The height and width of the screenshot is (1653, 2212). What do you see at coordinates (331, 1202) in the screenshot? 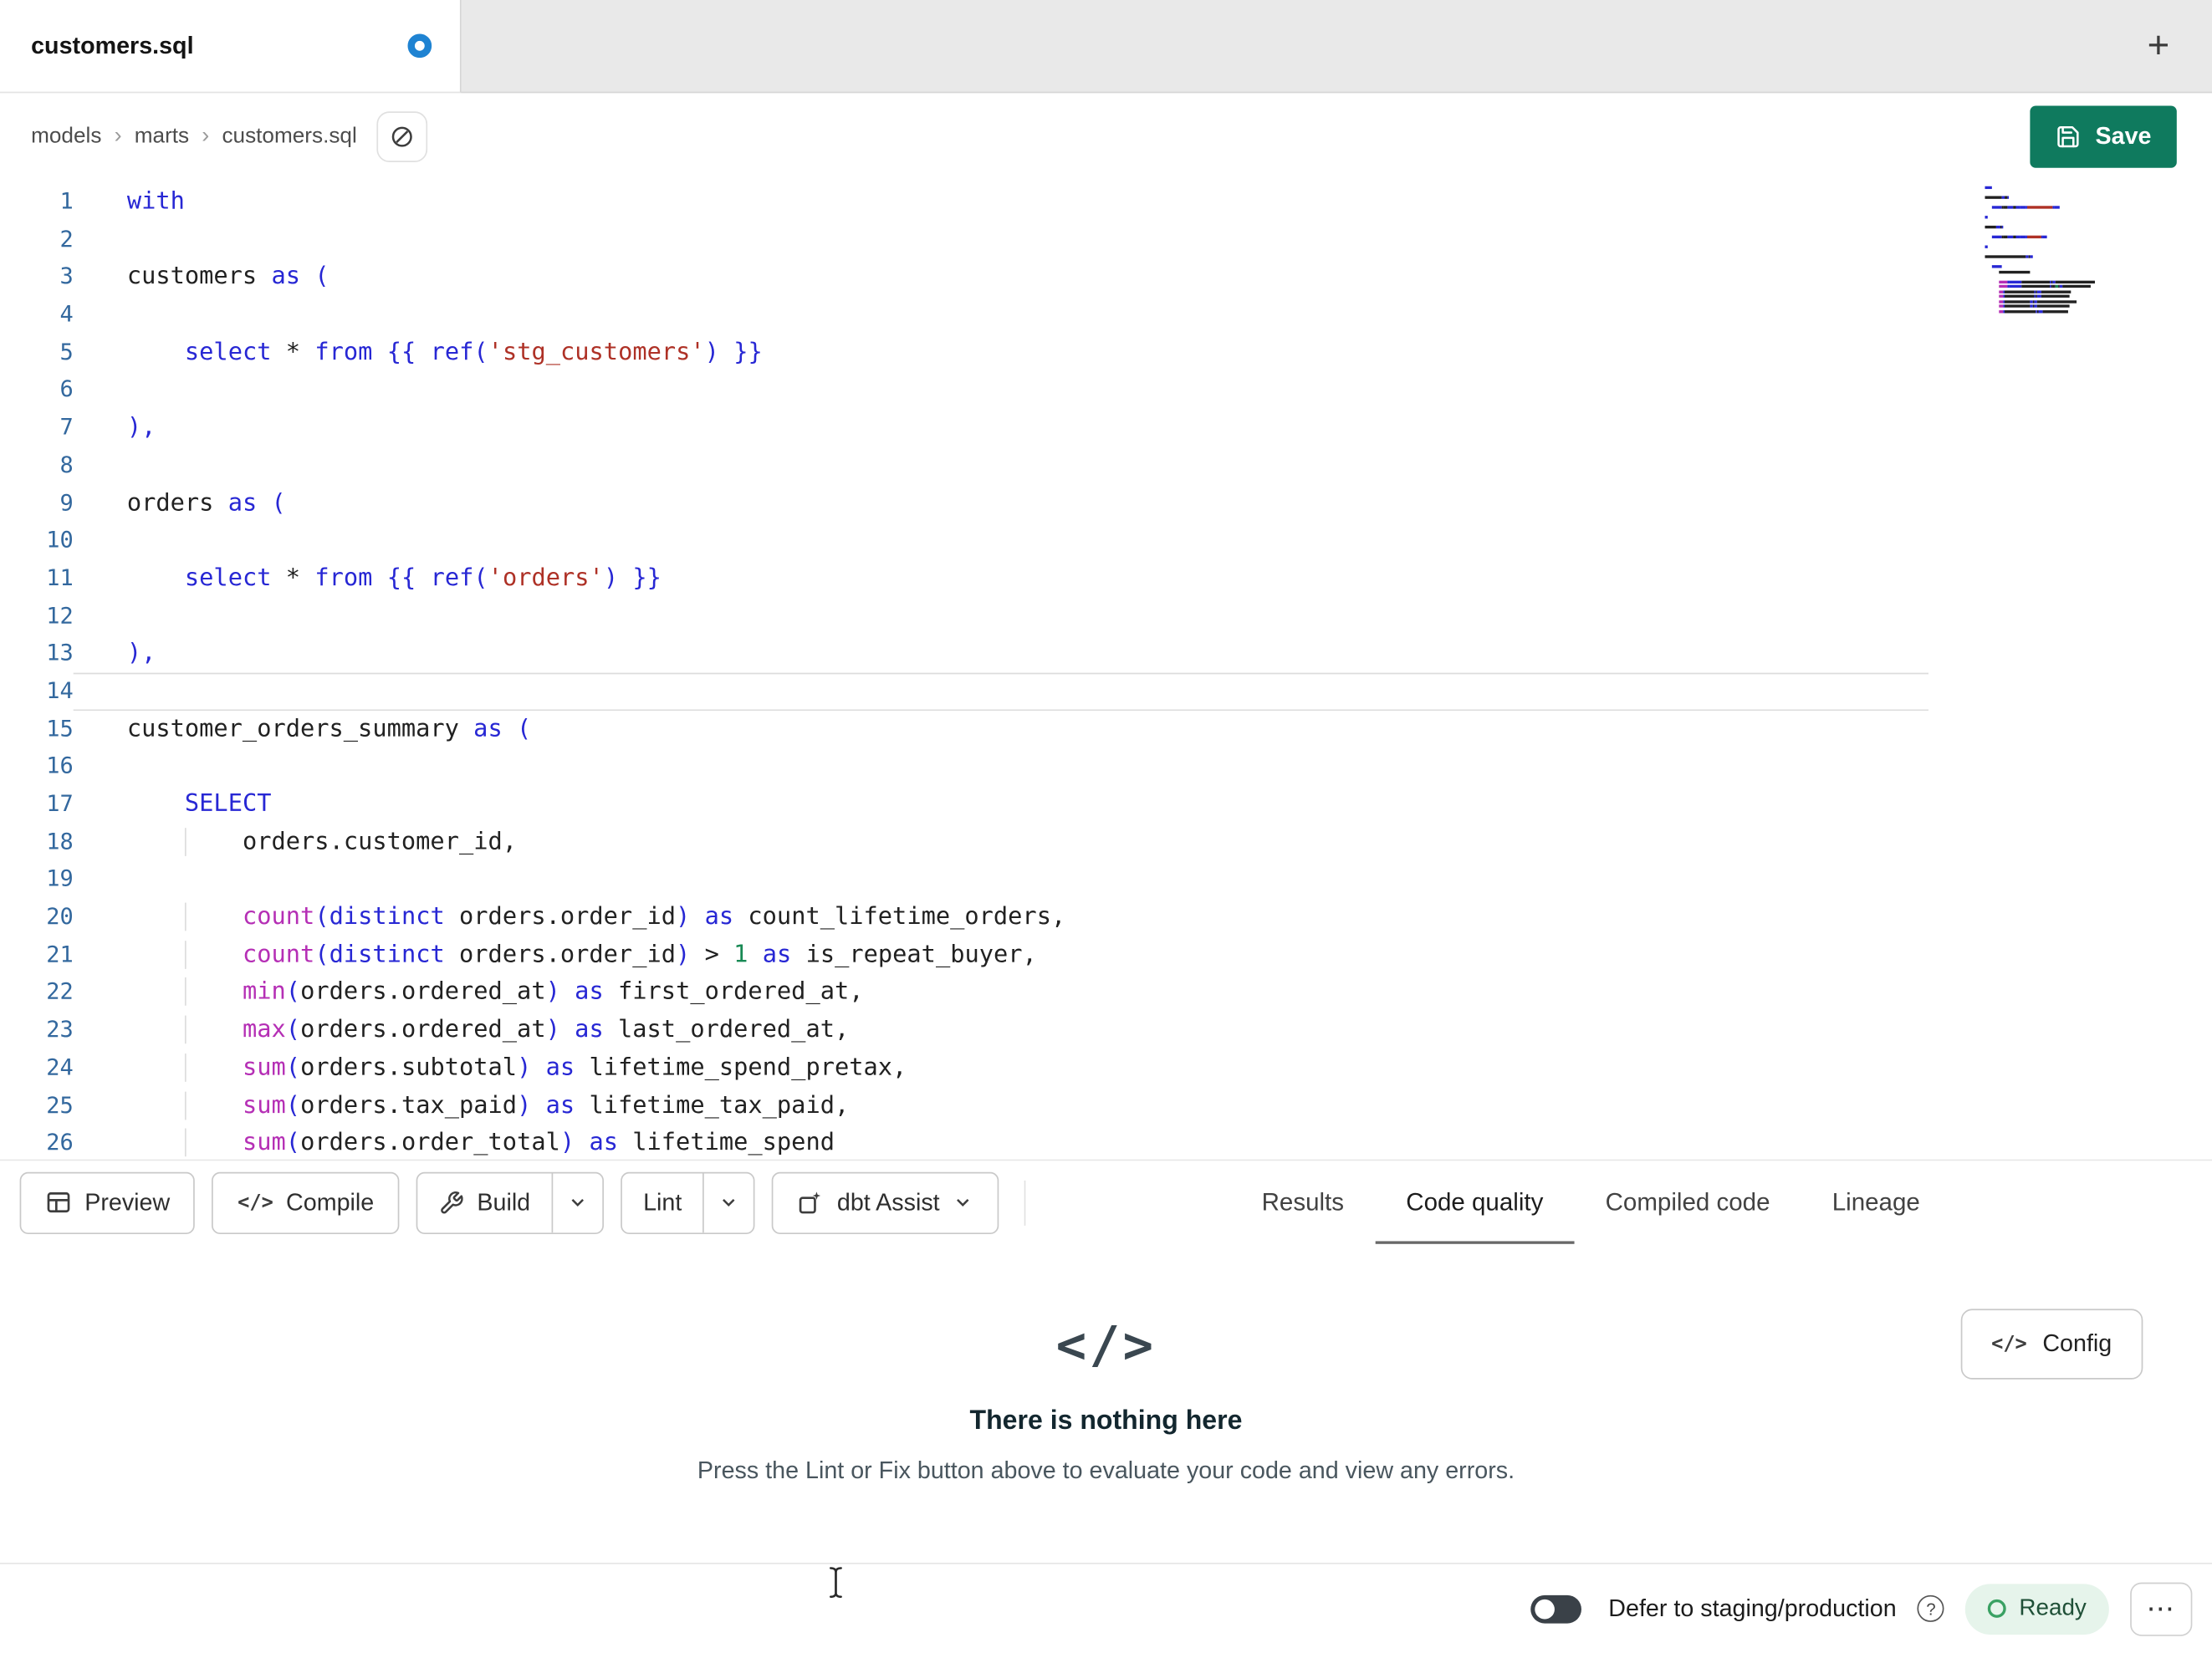
I see `compile-label: Compile` at bounding box center [331, 1202].